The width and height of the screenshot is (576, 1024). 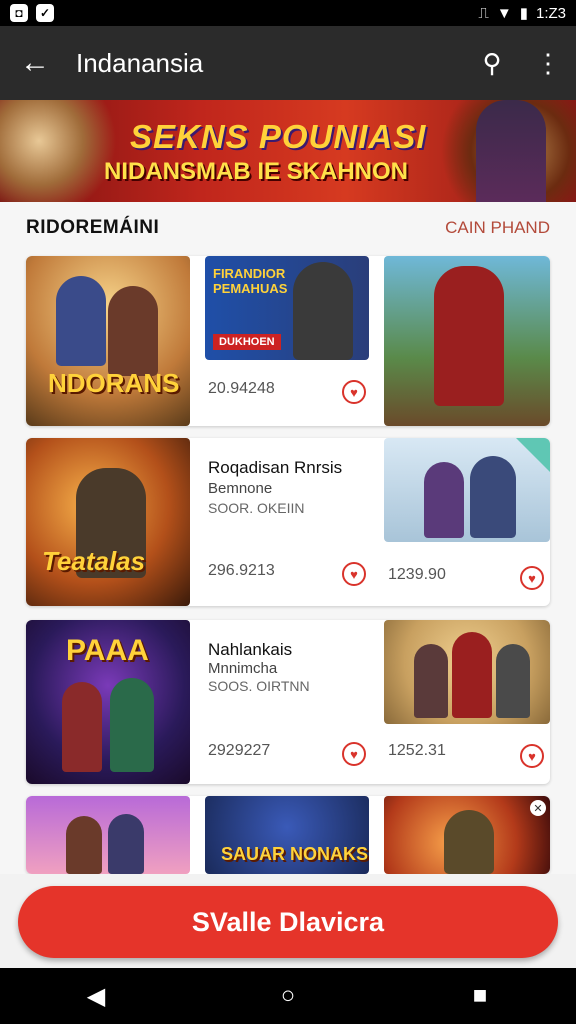 What do you see at coordinates (239, 750) in the screenshot?
I see `price-label: 2929227` at bounding box center [239, 750].